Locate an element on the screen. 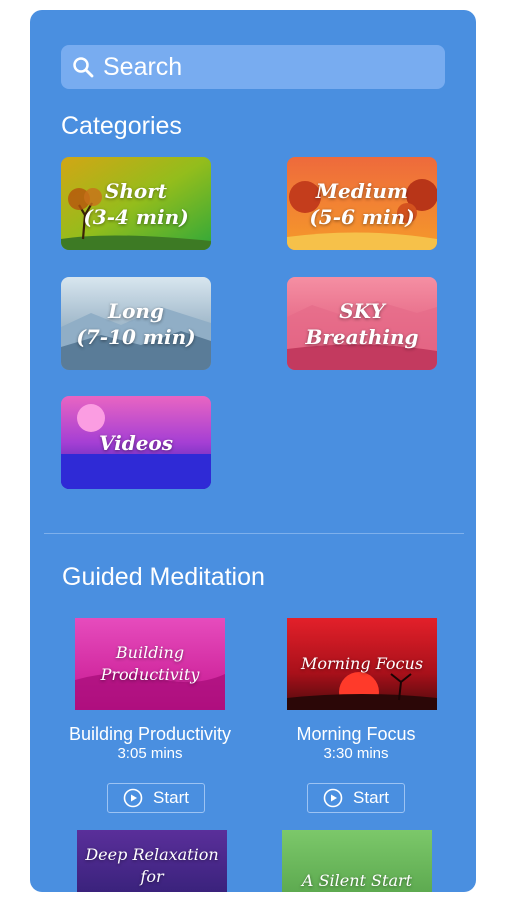 Image resolution: width=506 pixels, height=900 pixels. thumb-label: Morning Focus is located at coordinates (362, 663).